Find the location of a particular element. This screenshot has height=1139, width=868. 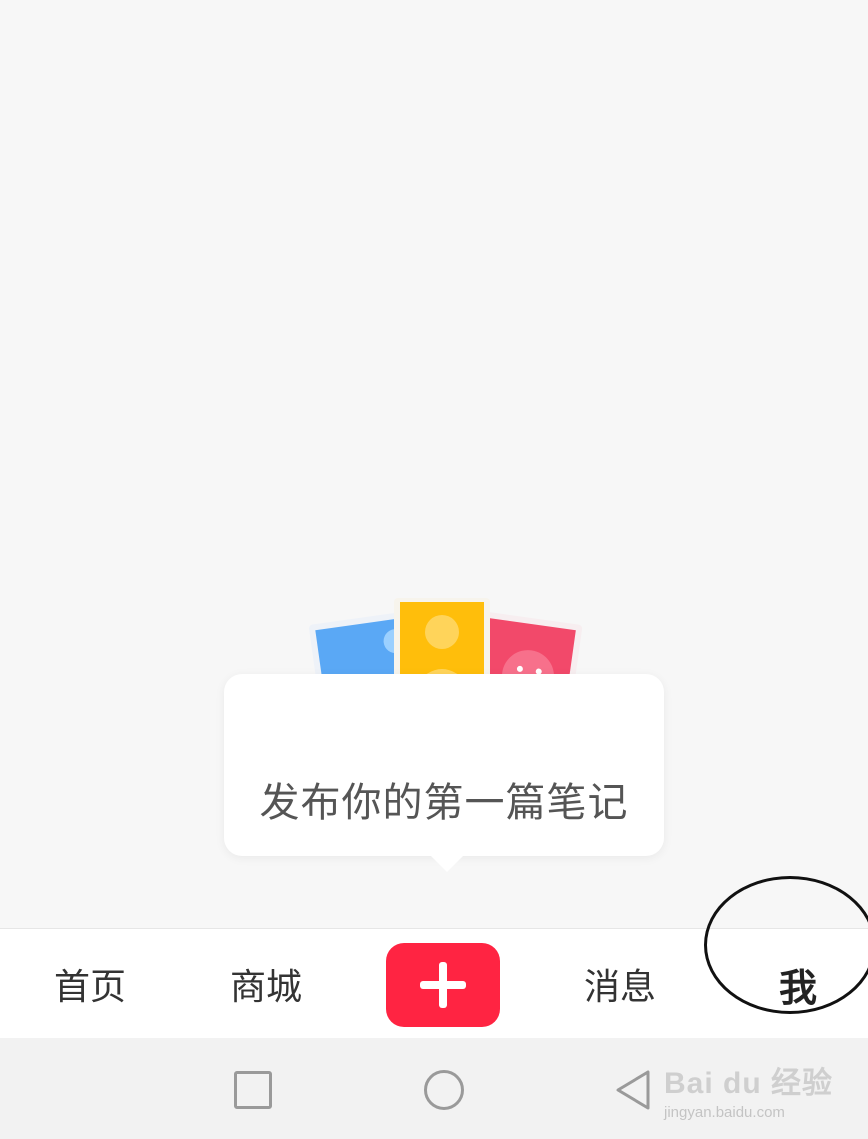

baidu-jingyan-watermark: Bai du 经验 jingyan.baidu.com is located at coordinates (764, 1093).